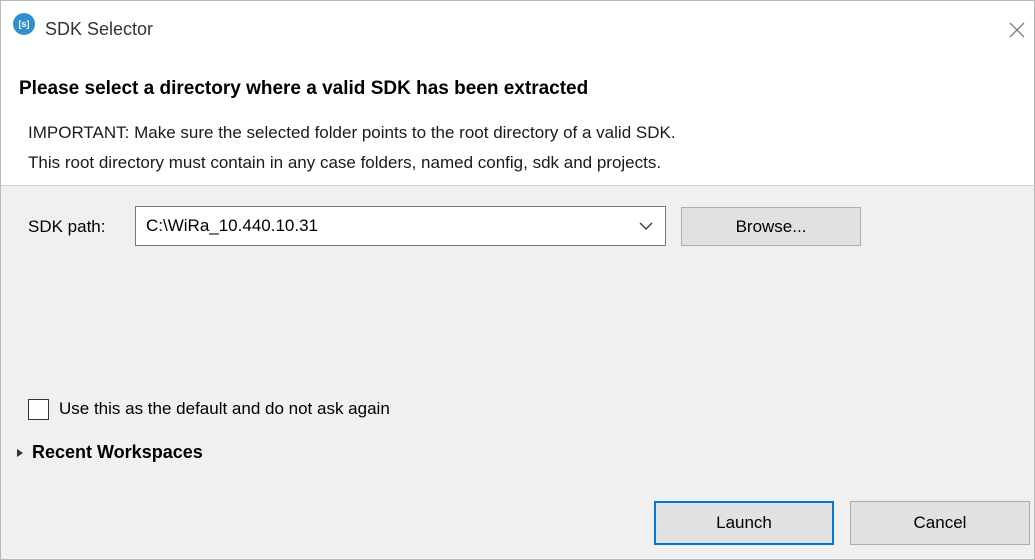 This screenshot has height=560, width=1035. I want to click on title-bar: [s] SDK Selector, so click(517, 29).